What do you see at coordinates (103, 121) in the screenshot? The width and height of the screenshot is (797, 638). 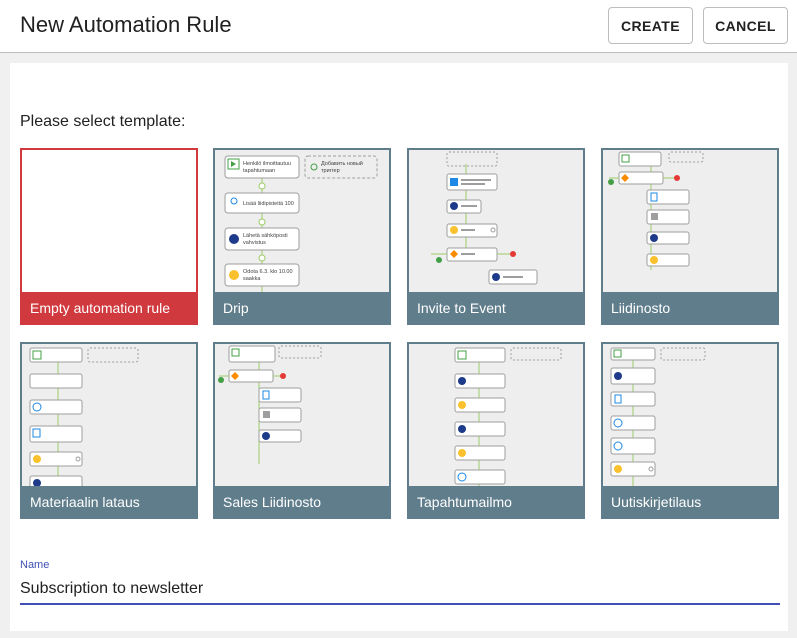 I see `template-prompt: Please select template:` at bounding box center [103, 121].